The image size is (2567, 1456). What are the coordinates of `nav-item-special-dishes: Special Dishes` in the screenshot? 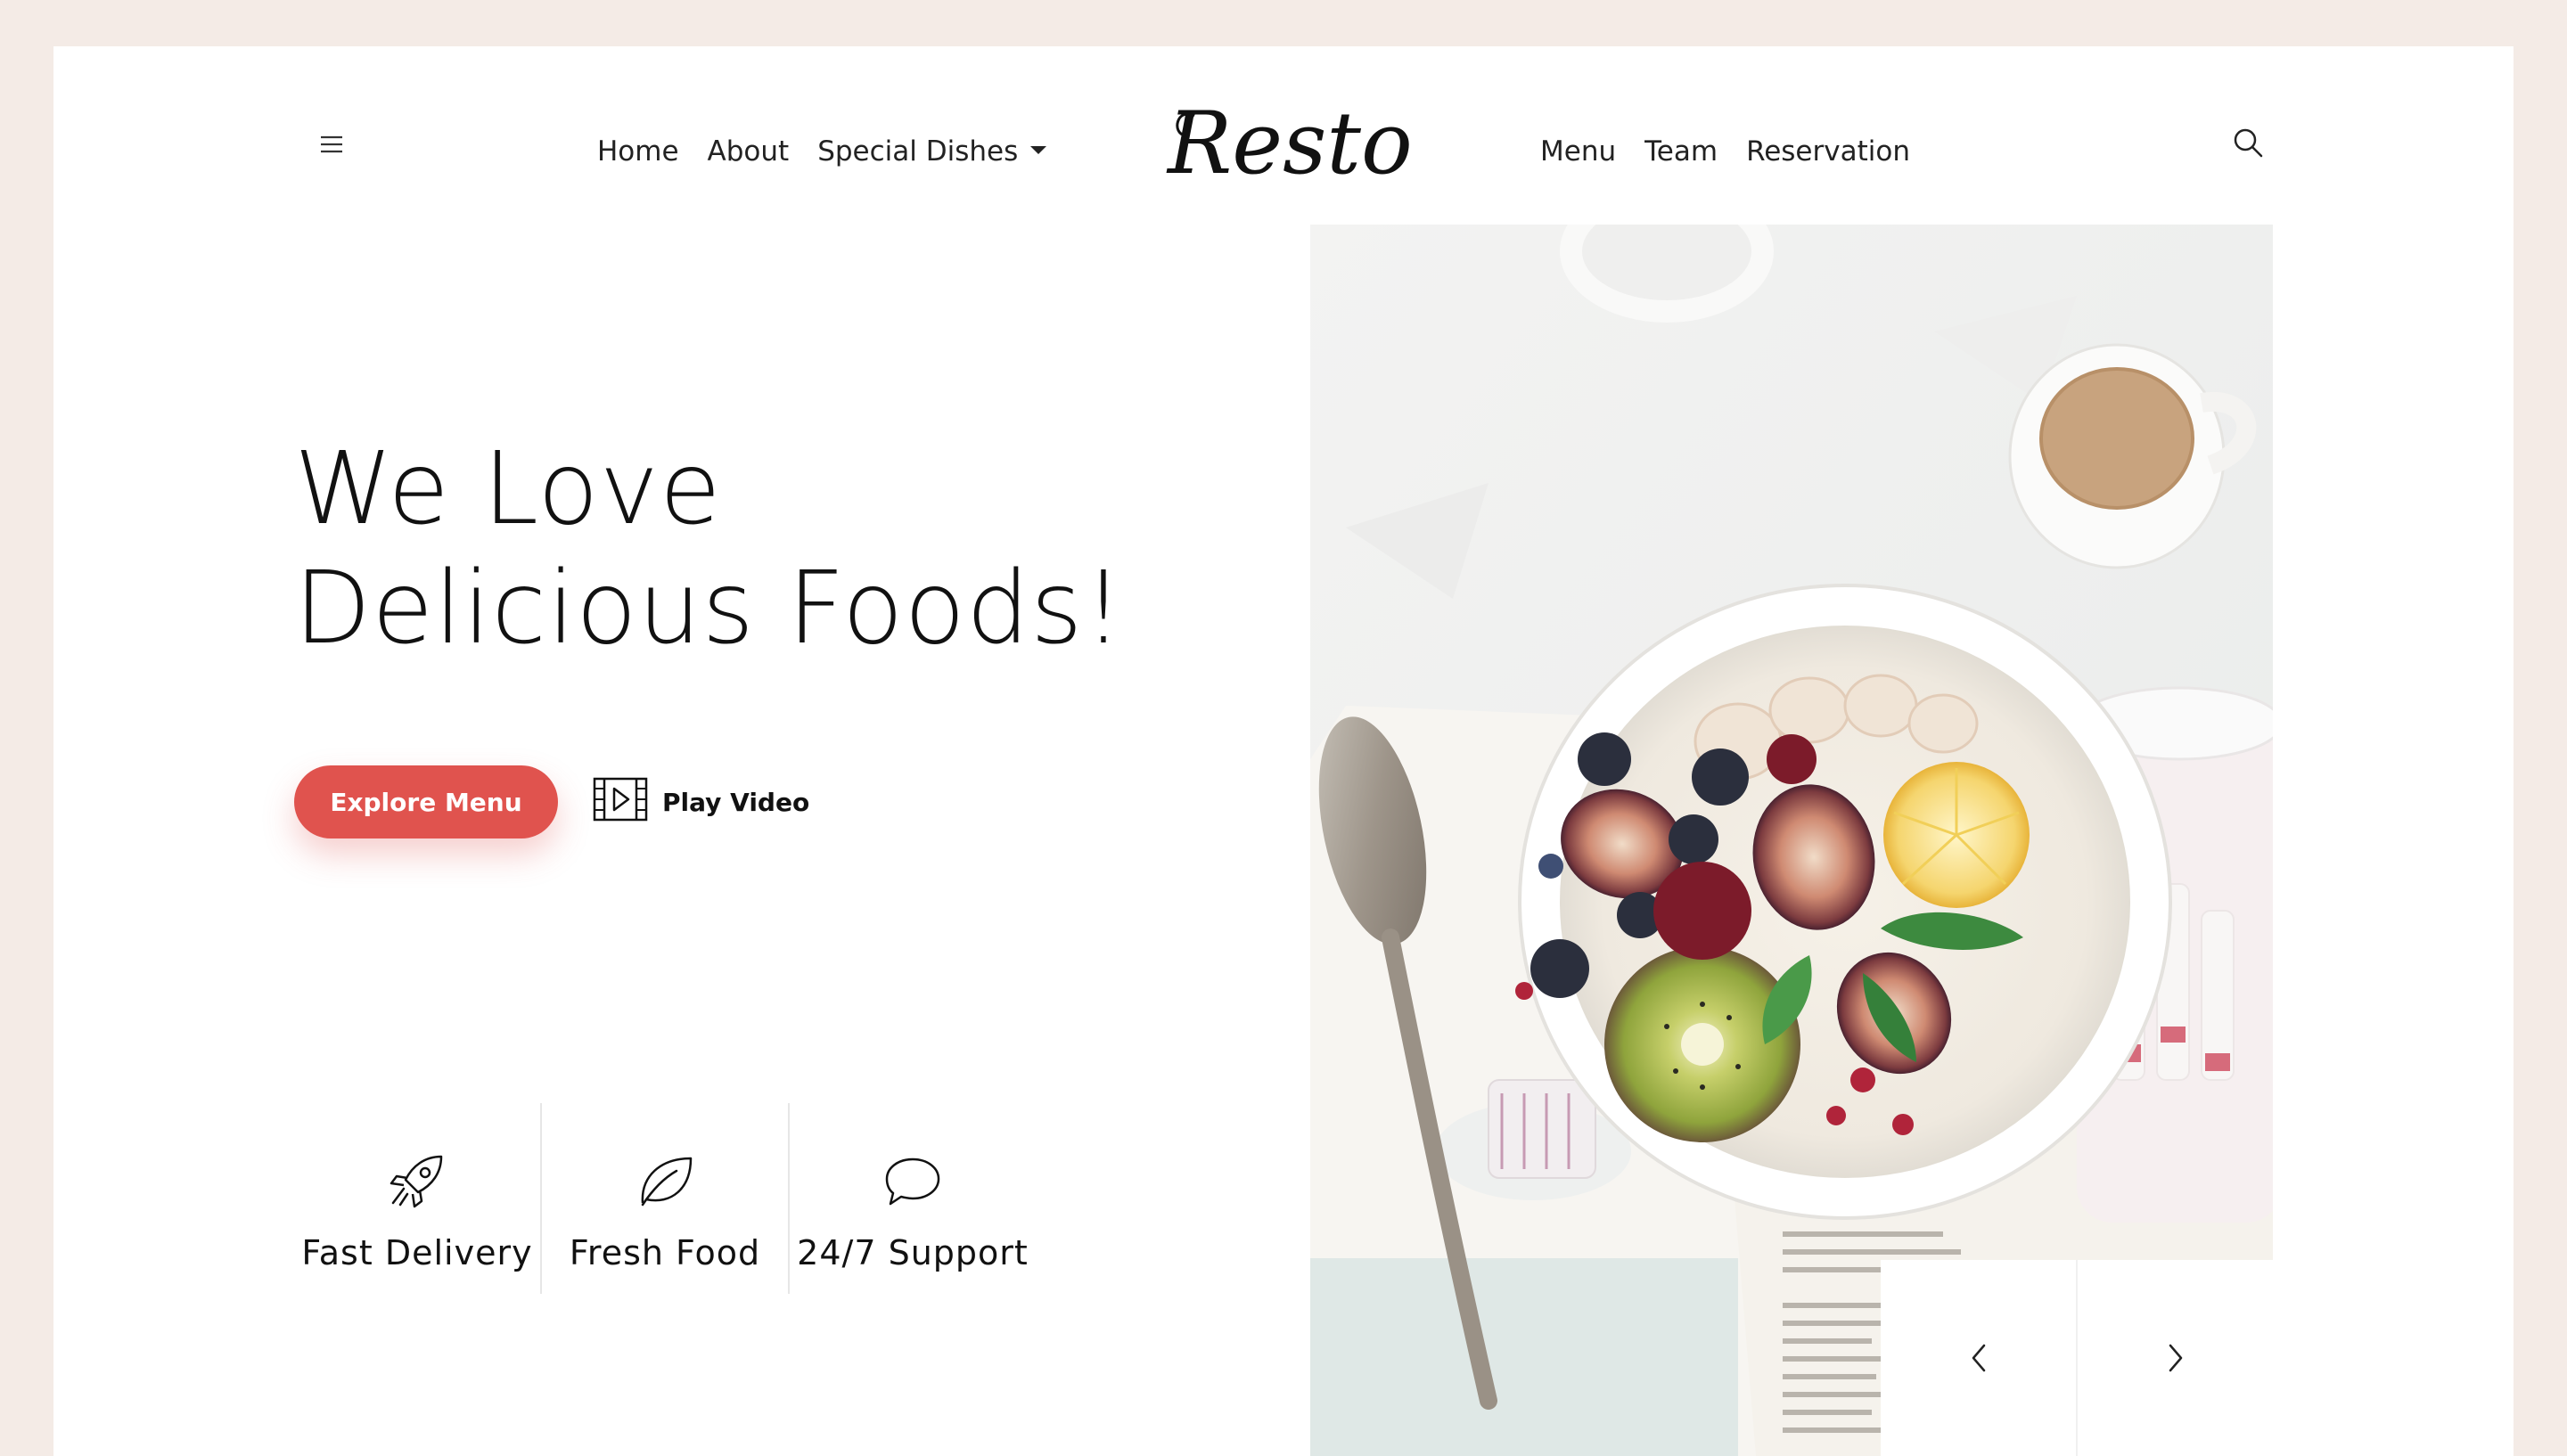 It's located at (932, 151).